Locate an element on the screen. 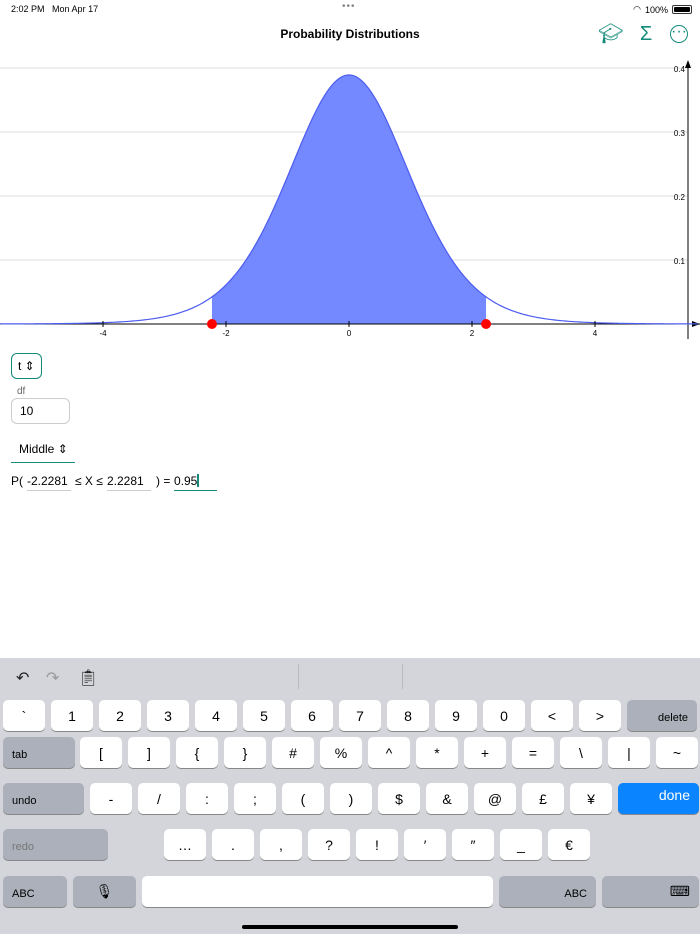  keyboard-row: redo ….,?! ′ ″ _ € is located at coordinates (296, 844).